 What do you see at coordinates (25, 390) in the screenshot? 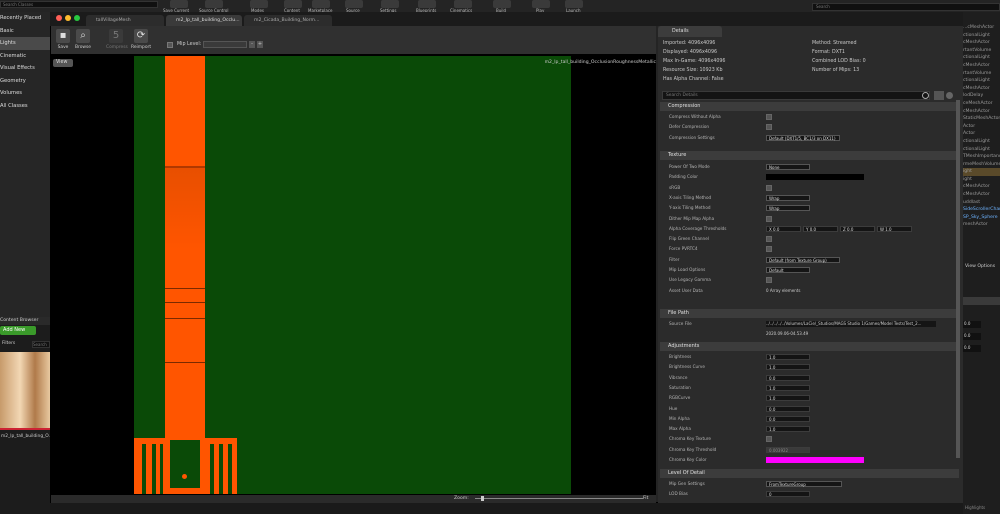
I see `asset-thumbnail` at bounding box center [25, 390].